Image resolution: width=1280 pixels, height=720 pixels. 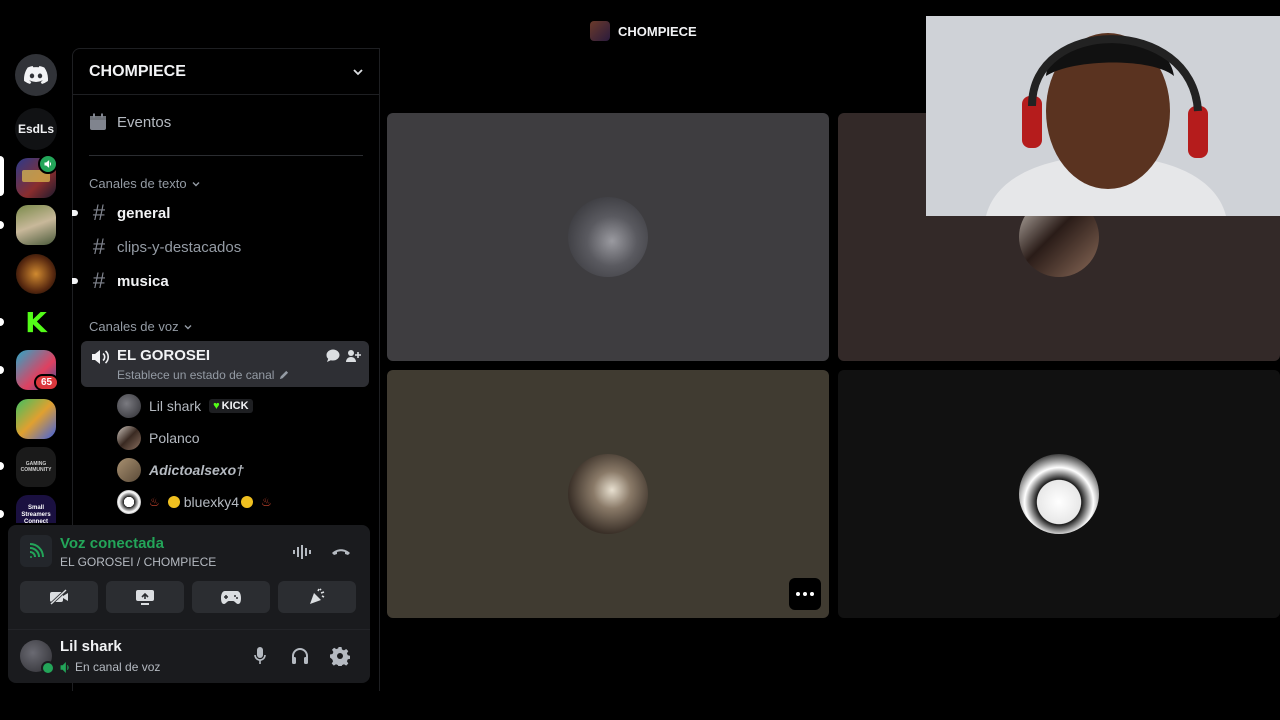 I want to click on user-settings-button, so click(x=340, y=656).